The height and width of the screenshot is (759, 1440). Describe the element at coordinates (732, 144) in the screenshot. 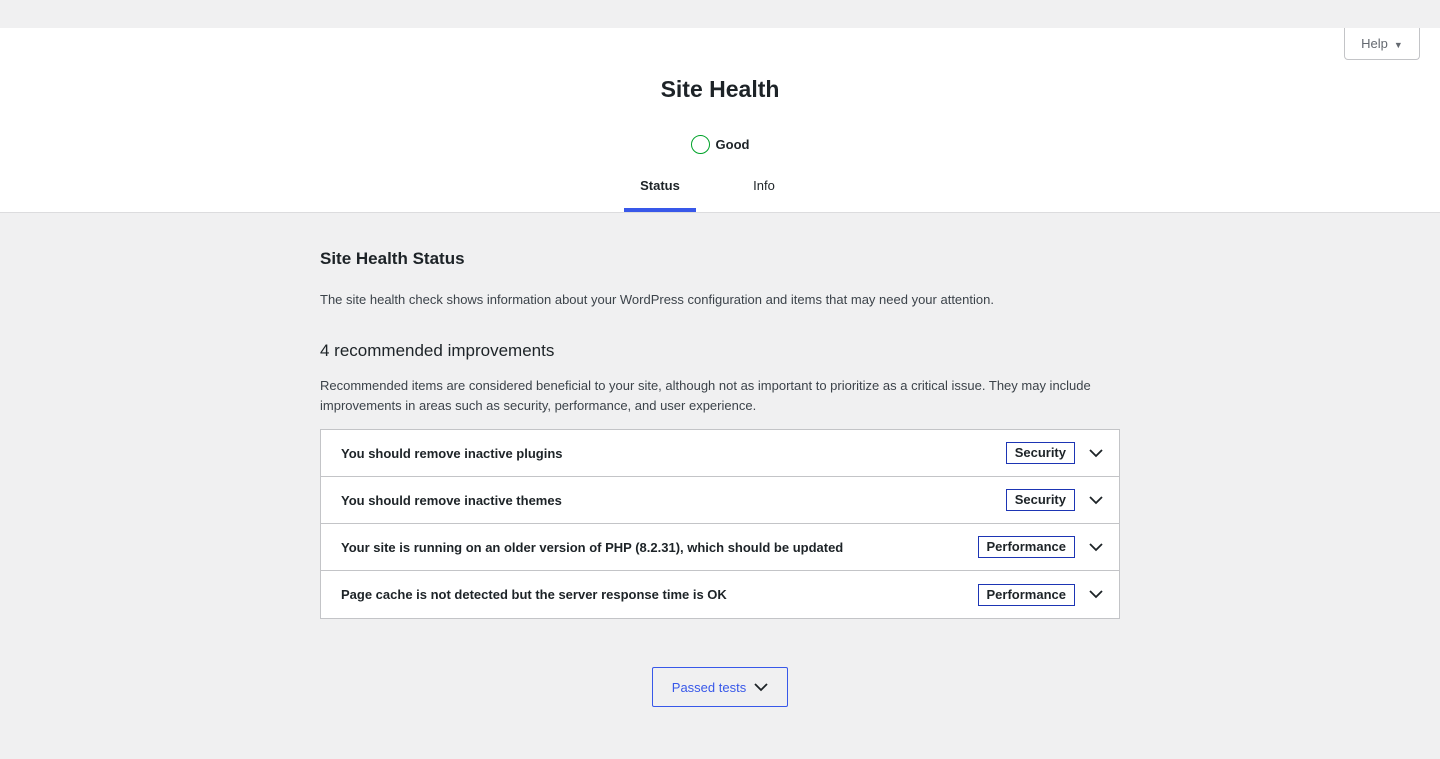

I see `status-label: Good` at that location.